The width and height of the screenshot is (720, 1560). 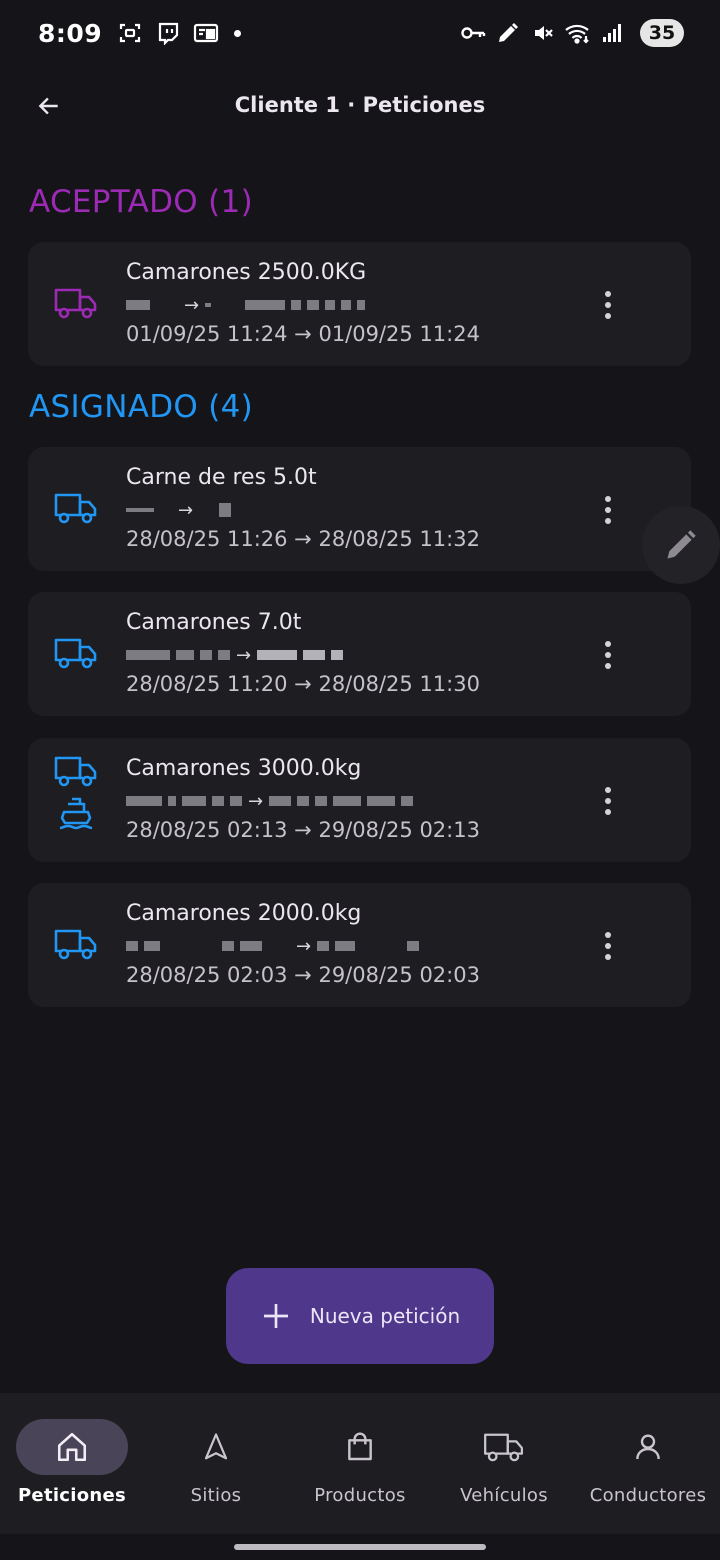 I want to click on edit-button, so click(x=681, y=545).